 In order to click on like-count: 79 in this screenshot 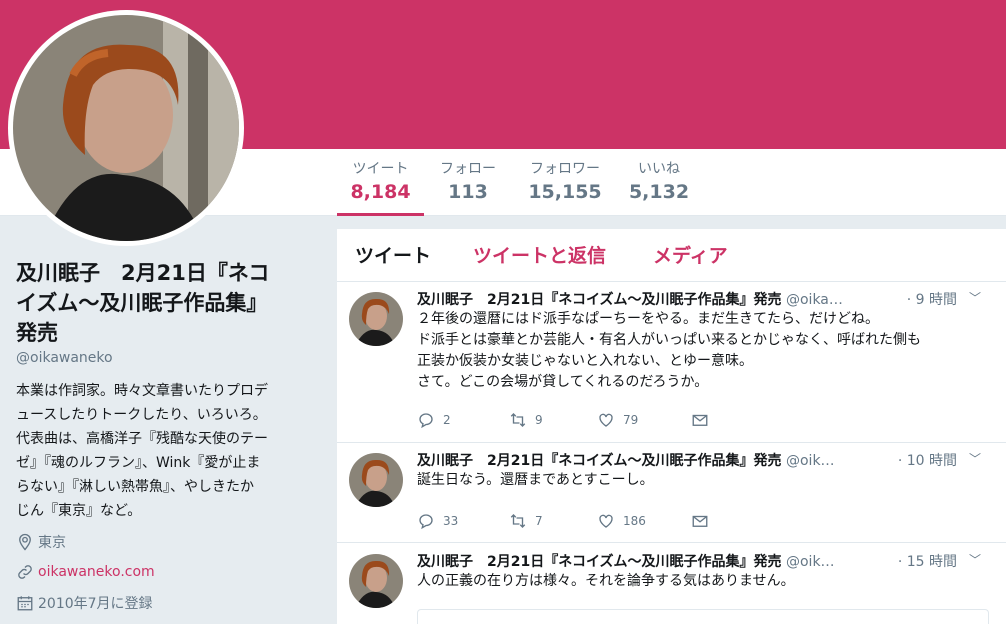, I will do `click(631, 420)`.